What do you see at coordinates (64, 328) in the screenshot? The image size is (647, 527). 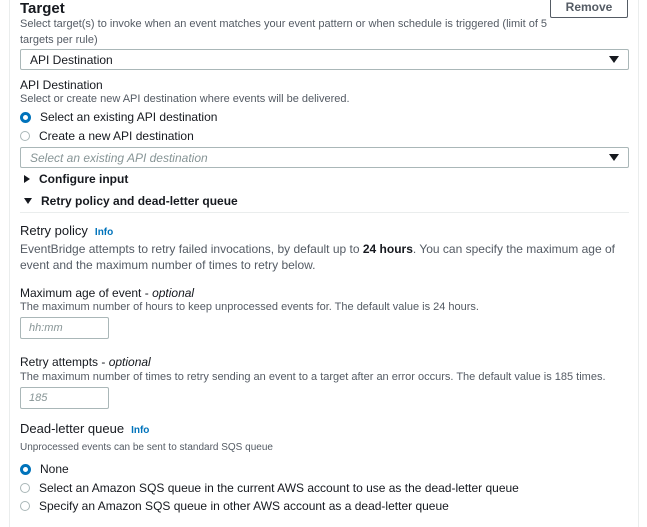 I see `max-age-input: hh:mm` at bounding box center [64, 328].